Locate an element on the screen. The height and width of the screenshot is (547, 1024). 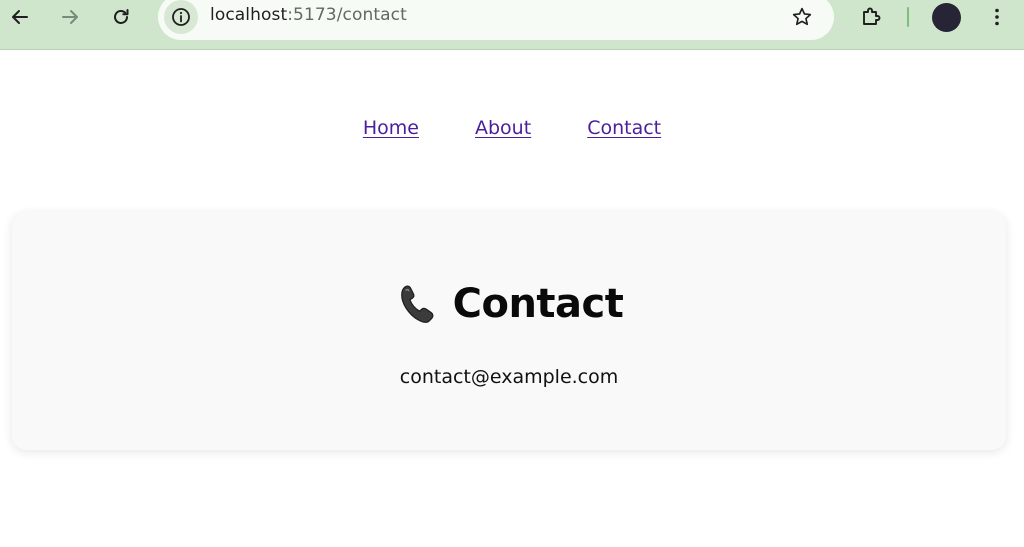
info-icon is located at coordinates (181, 17).